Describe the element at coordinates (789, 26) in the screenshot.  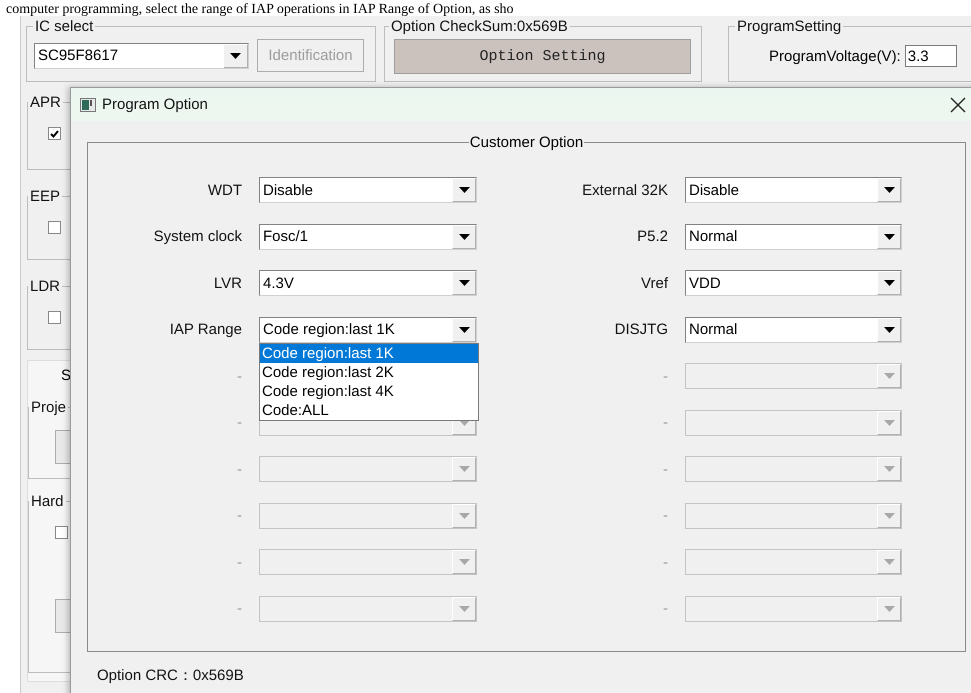
I see `group-title: ProgramSetting` at that location.